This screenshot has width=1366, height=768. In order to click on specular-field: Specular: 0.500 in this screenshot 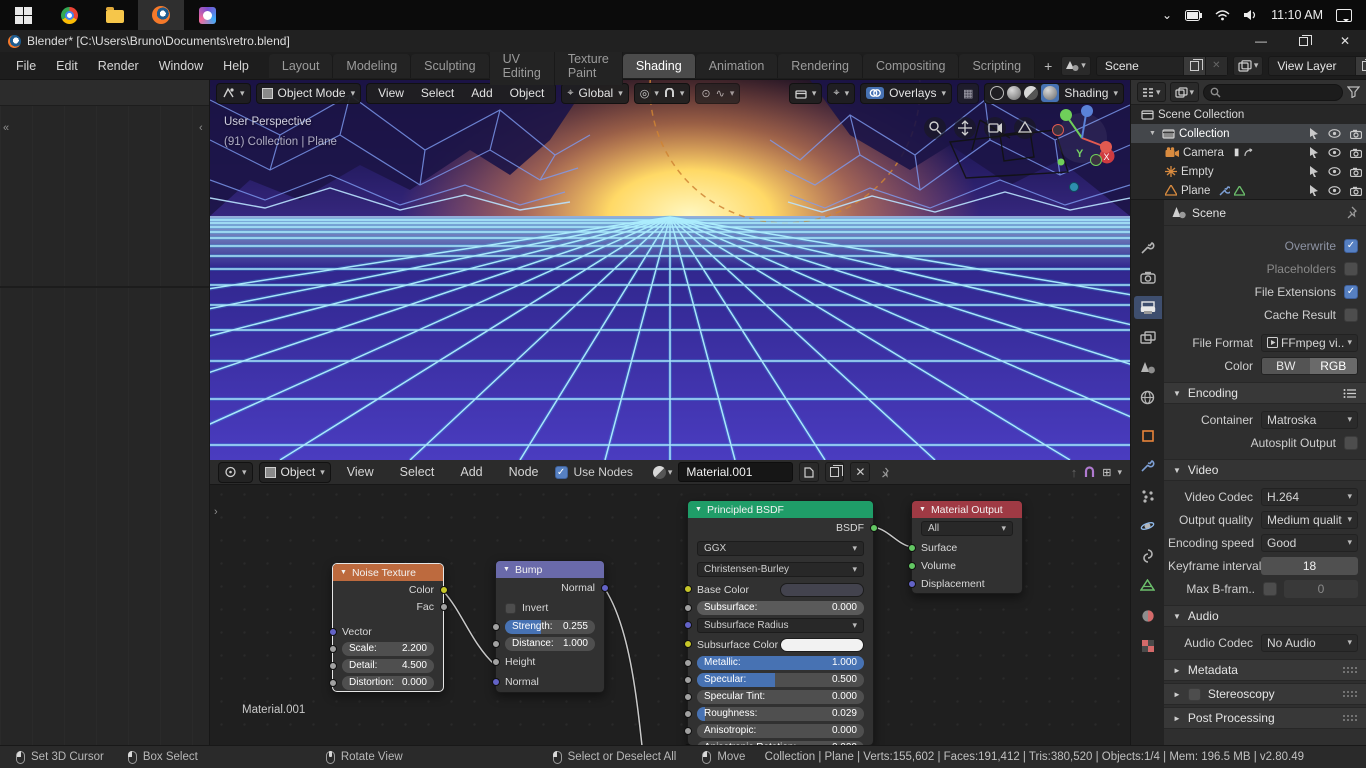, I will do `click(780, 679)`.